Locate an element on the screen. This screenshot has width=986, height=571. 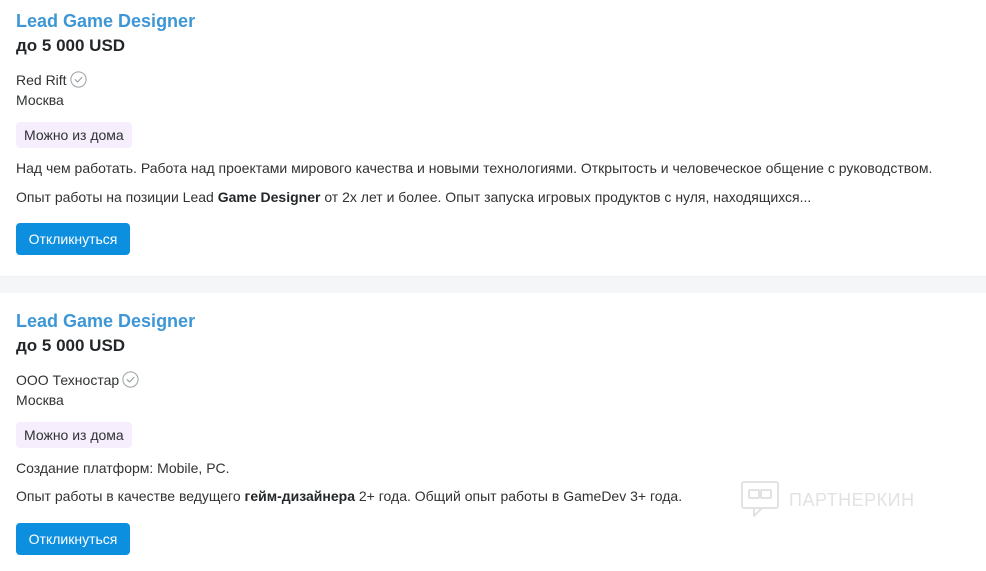
card-separator is located at coordinates (493, 285).